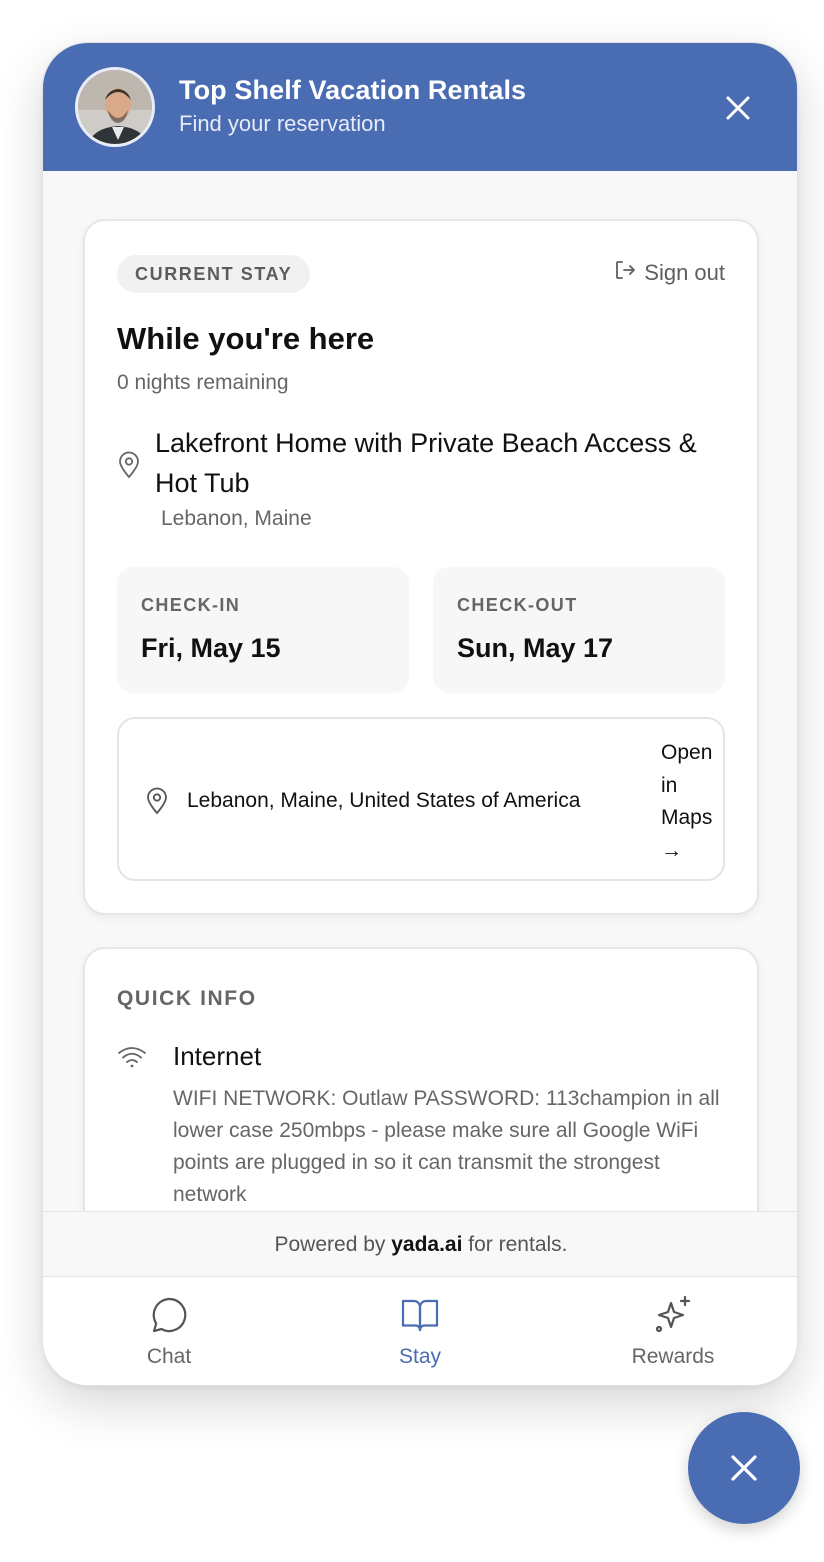 The image size is (824, 1562). Describe the element at coordinates (236, 518) in the screenshot. I see `property-location: Lebanon, Maine` at that location.